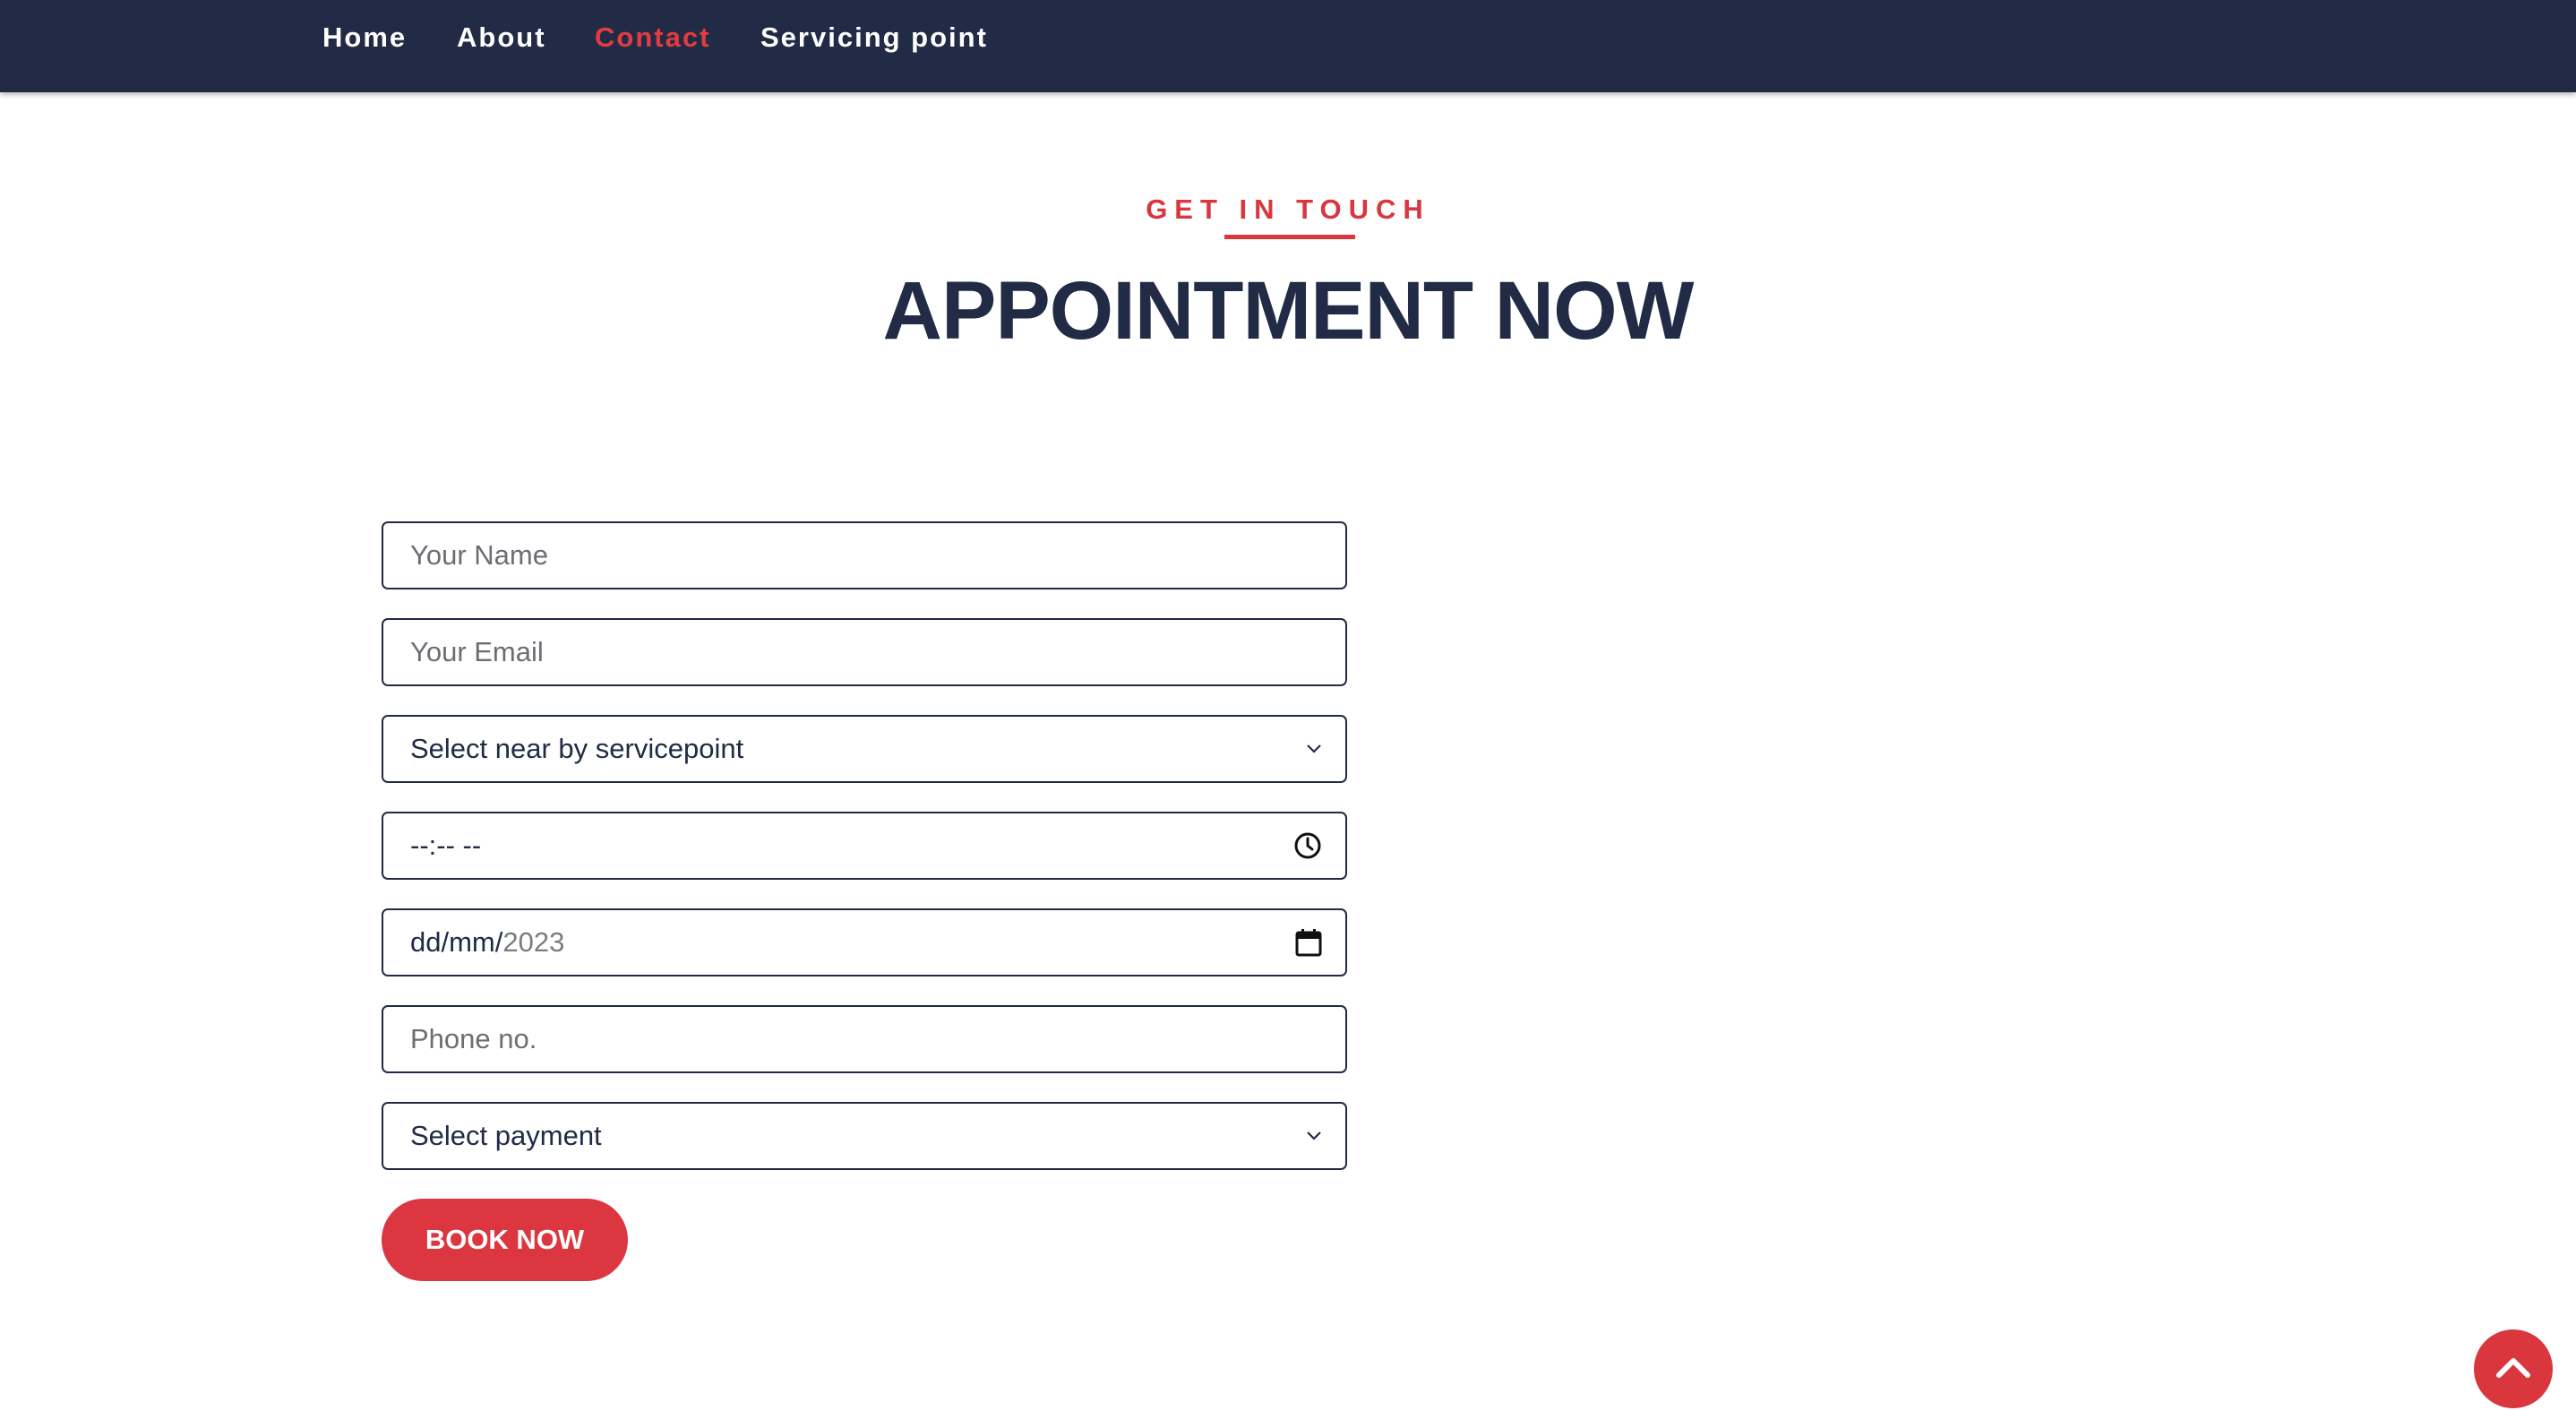  I want to click on nav-item-about: About, so click(501, 38).